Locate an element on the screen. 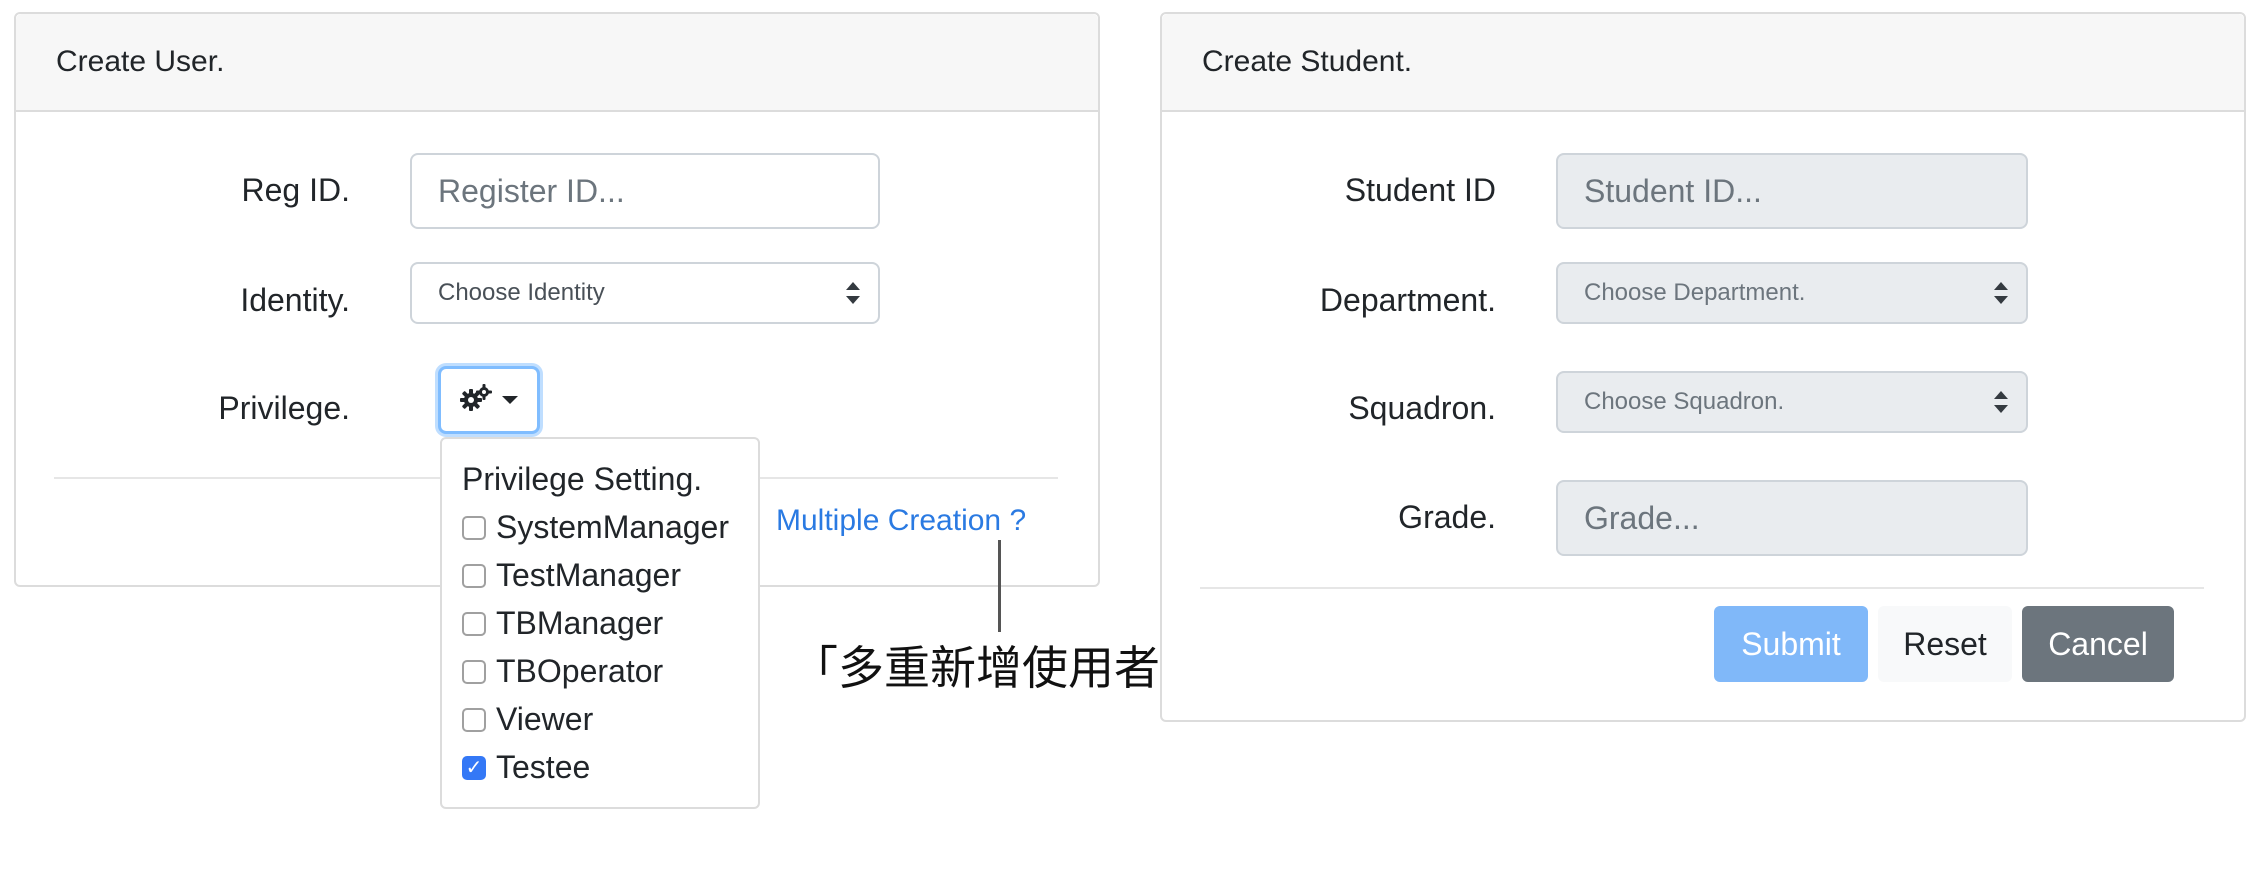  create-student-divider is located at coordinates (1702, 588).